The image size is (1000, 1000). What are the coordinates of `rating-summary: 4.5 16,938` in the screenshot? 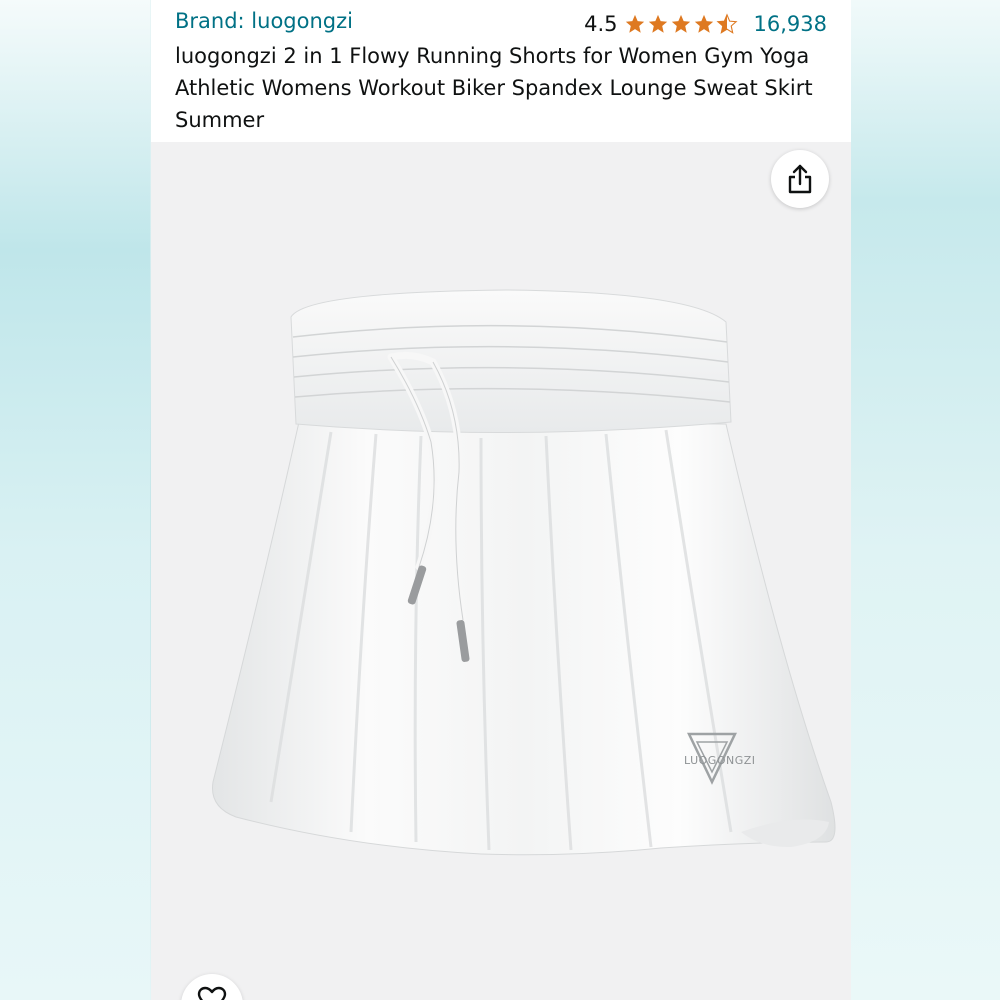 It's located at (705, 24).